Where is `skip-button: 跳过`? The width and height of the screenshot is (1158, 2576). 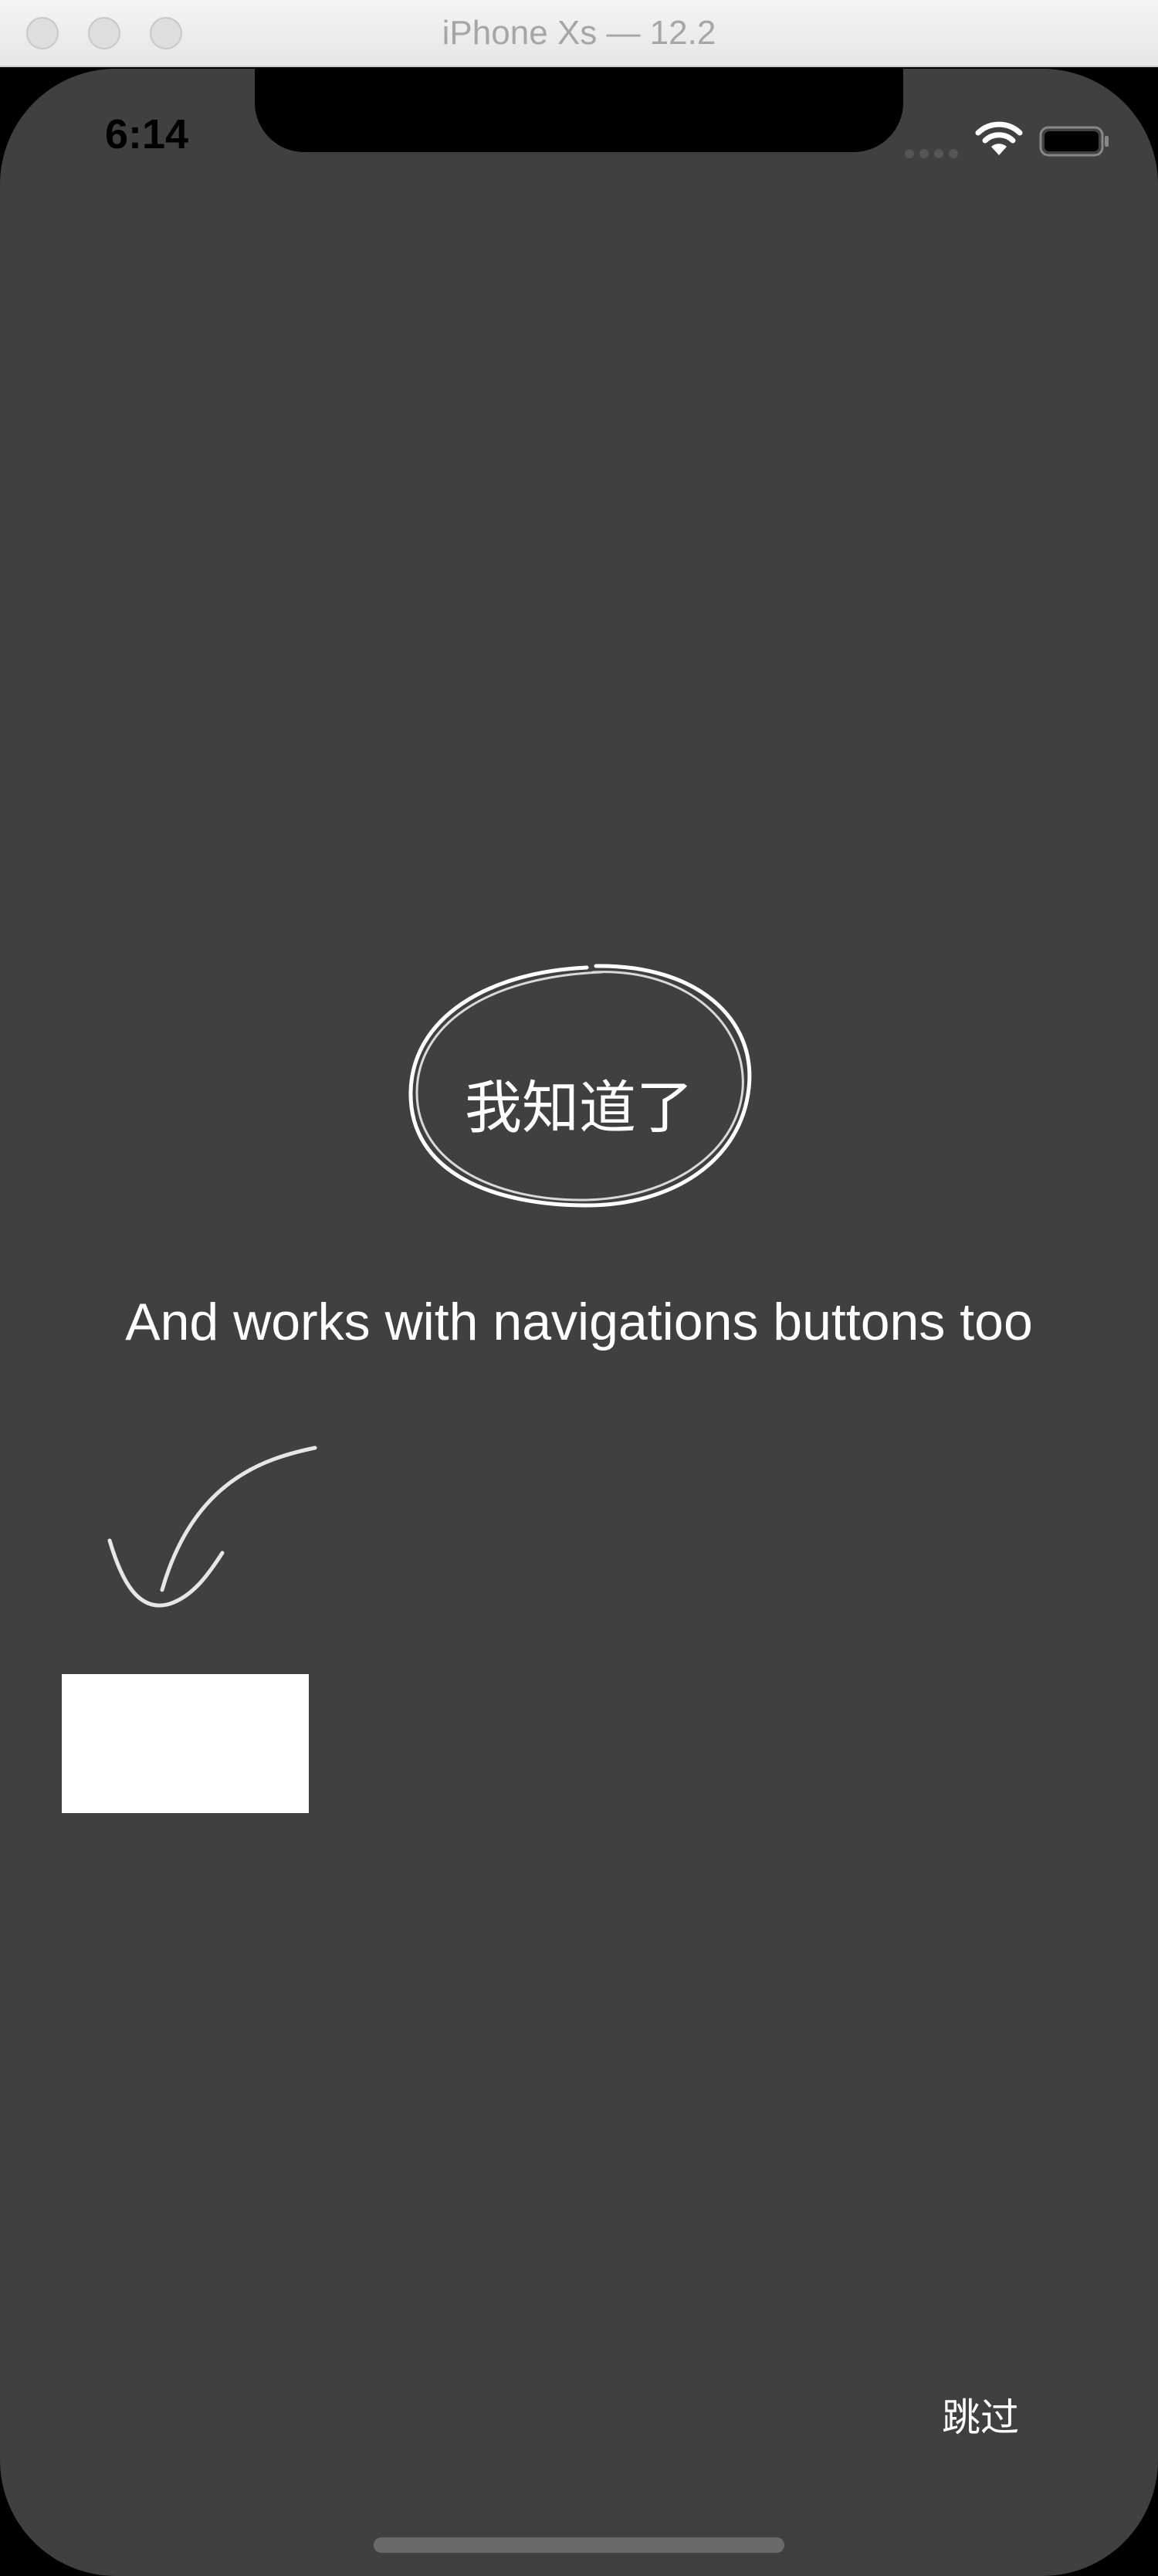
skip-button: 跳过 is located at coordinates (980, 2418).